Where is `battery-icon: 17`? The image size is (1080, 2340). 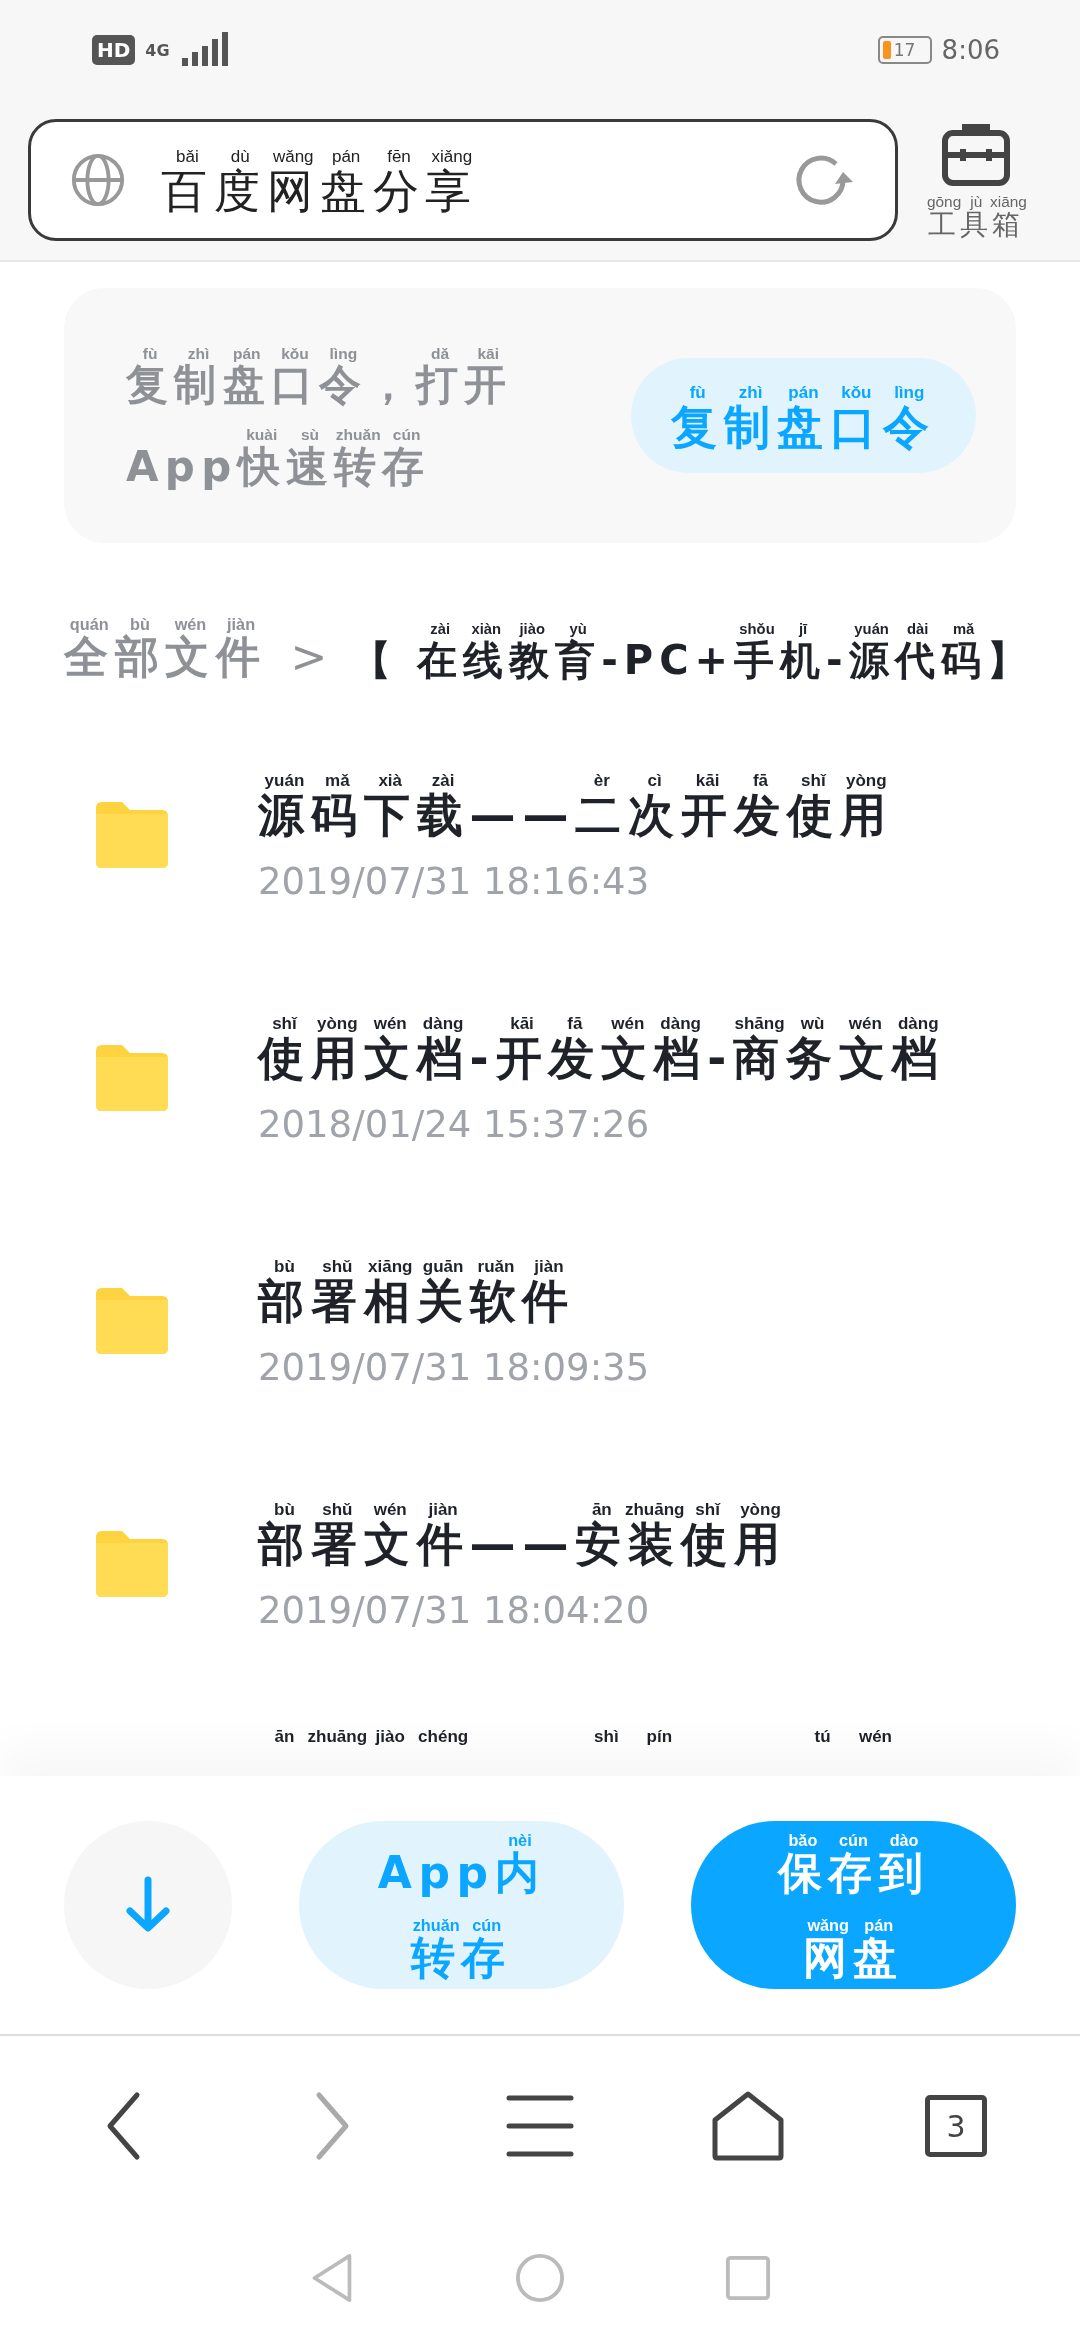
battery-icon: 17 is located at coordinates (904, 50).